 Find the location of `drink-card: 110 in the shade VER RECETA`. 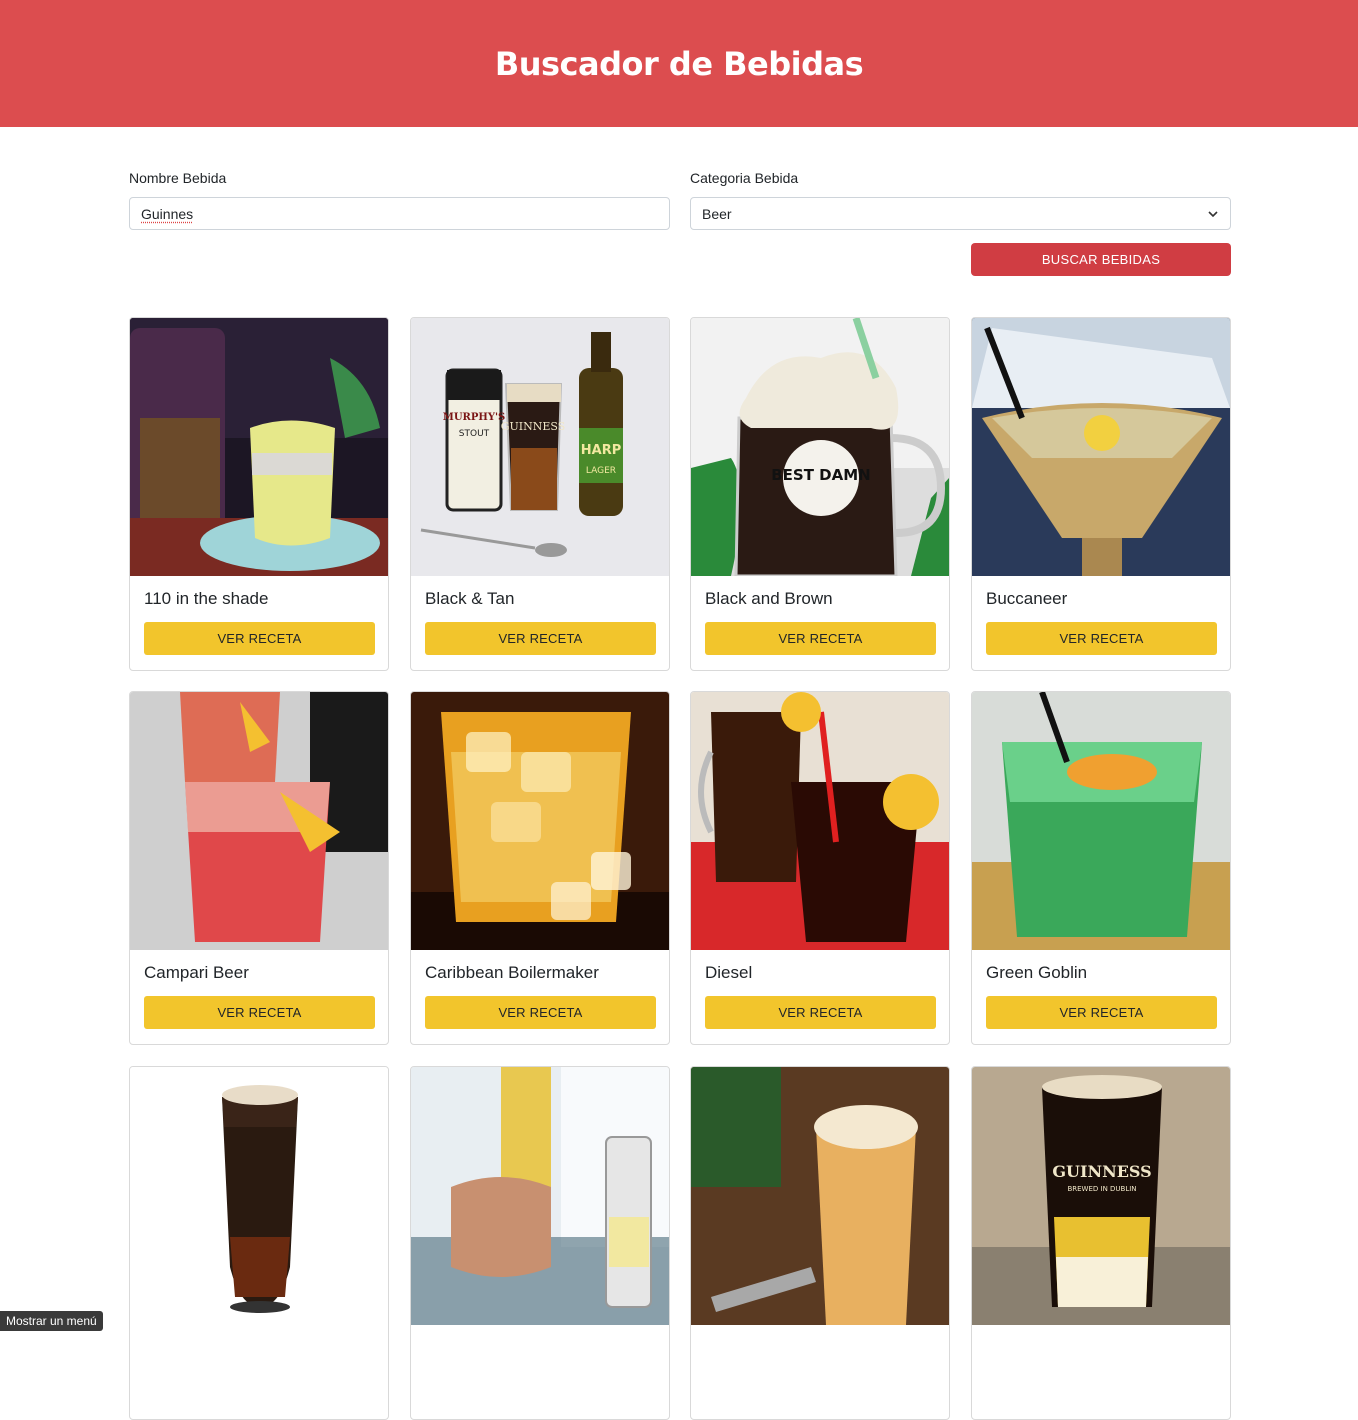

drink-card: 110 in the shade VER RECETA is located at coordinates (259, 494).